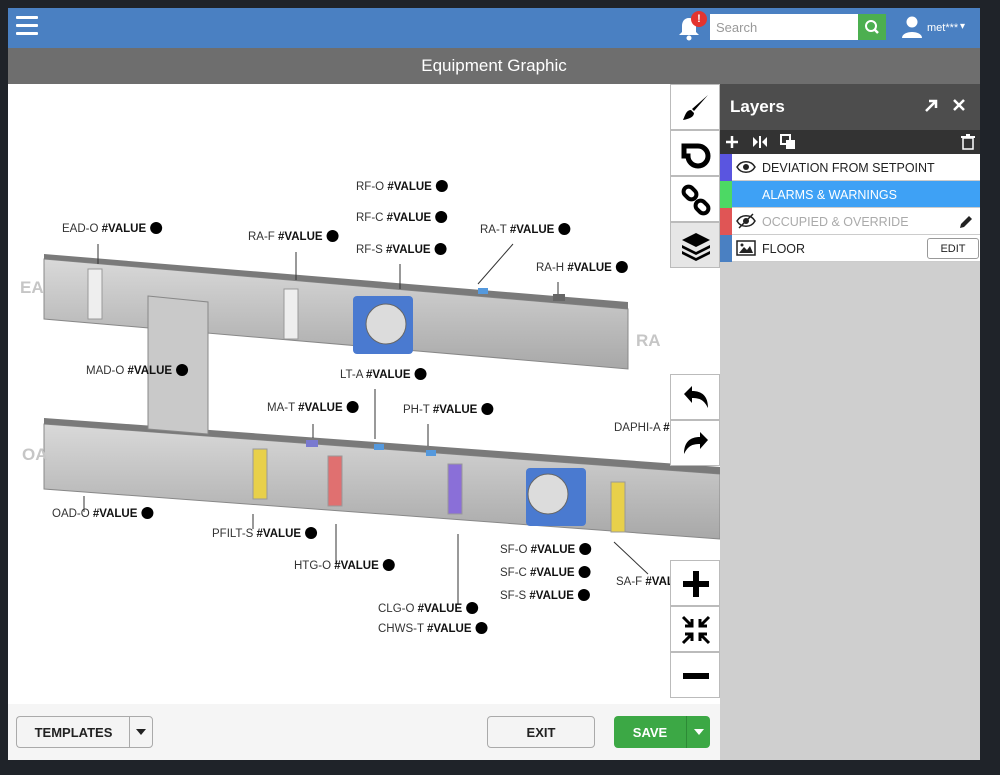 Image resolution: width=1000 pixels, height=775 pixels. Describe the element at coordinates (538, 550) in the screenshot. I see `point-text: SF-O #VALUE` at that location.